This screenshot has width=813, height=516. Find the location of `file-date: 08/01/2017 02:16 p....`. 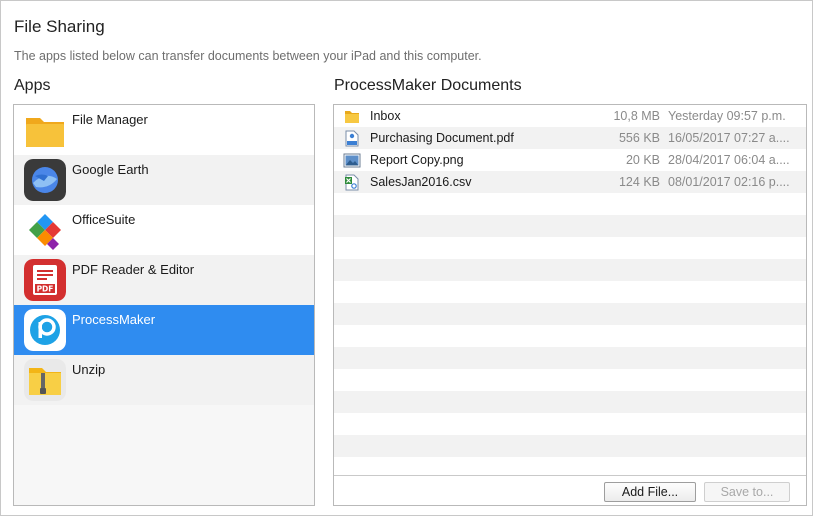

file-date: 08/01/2017 02:16 p.... is located at coordinates (729, 182).